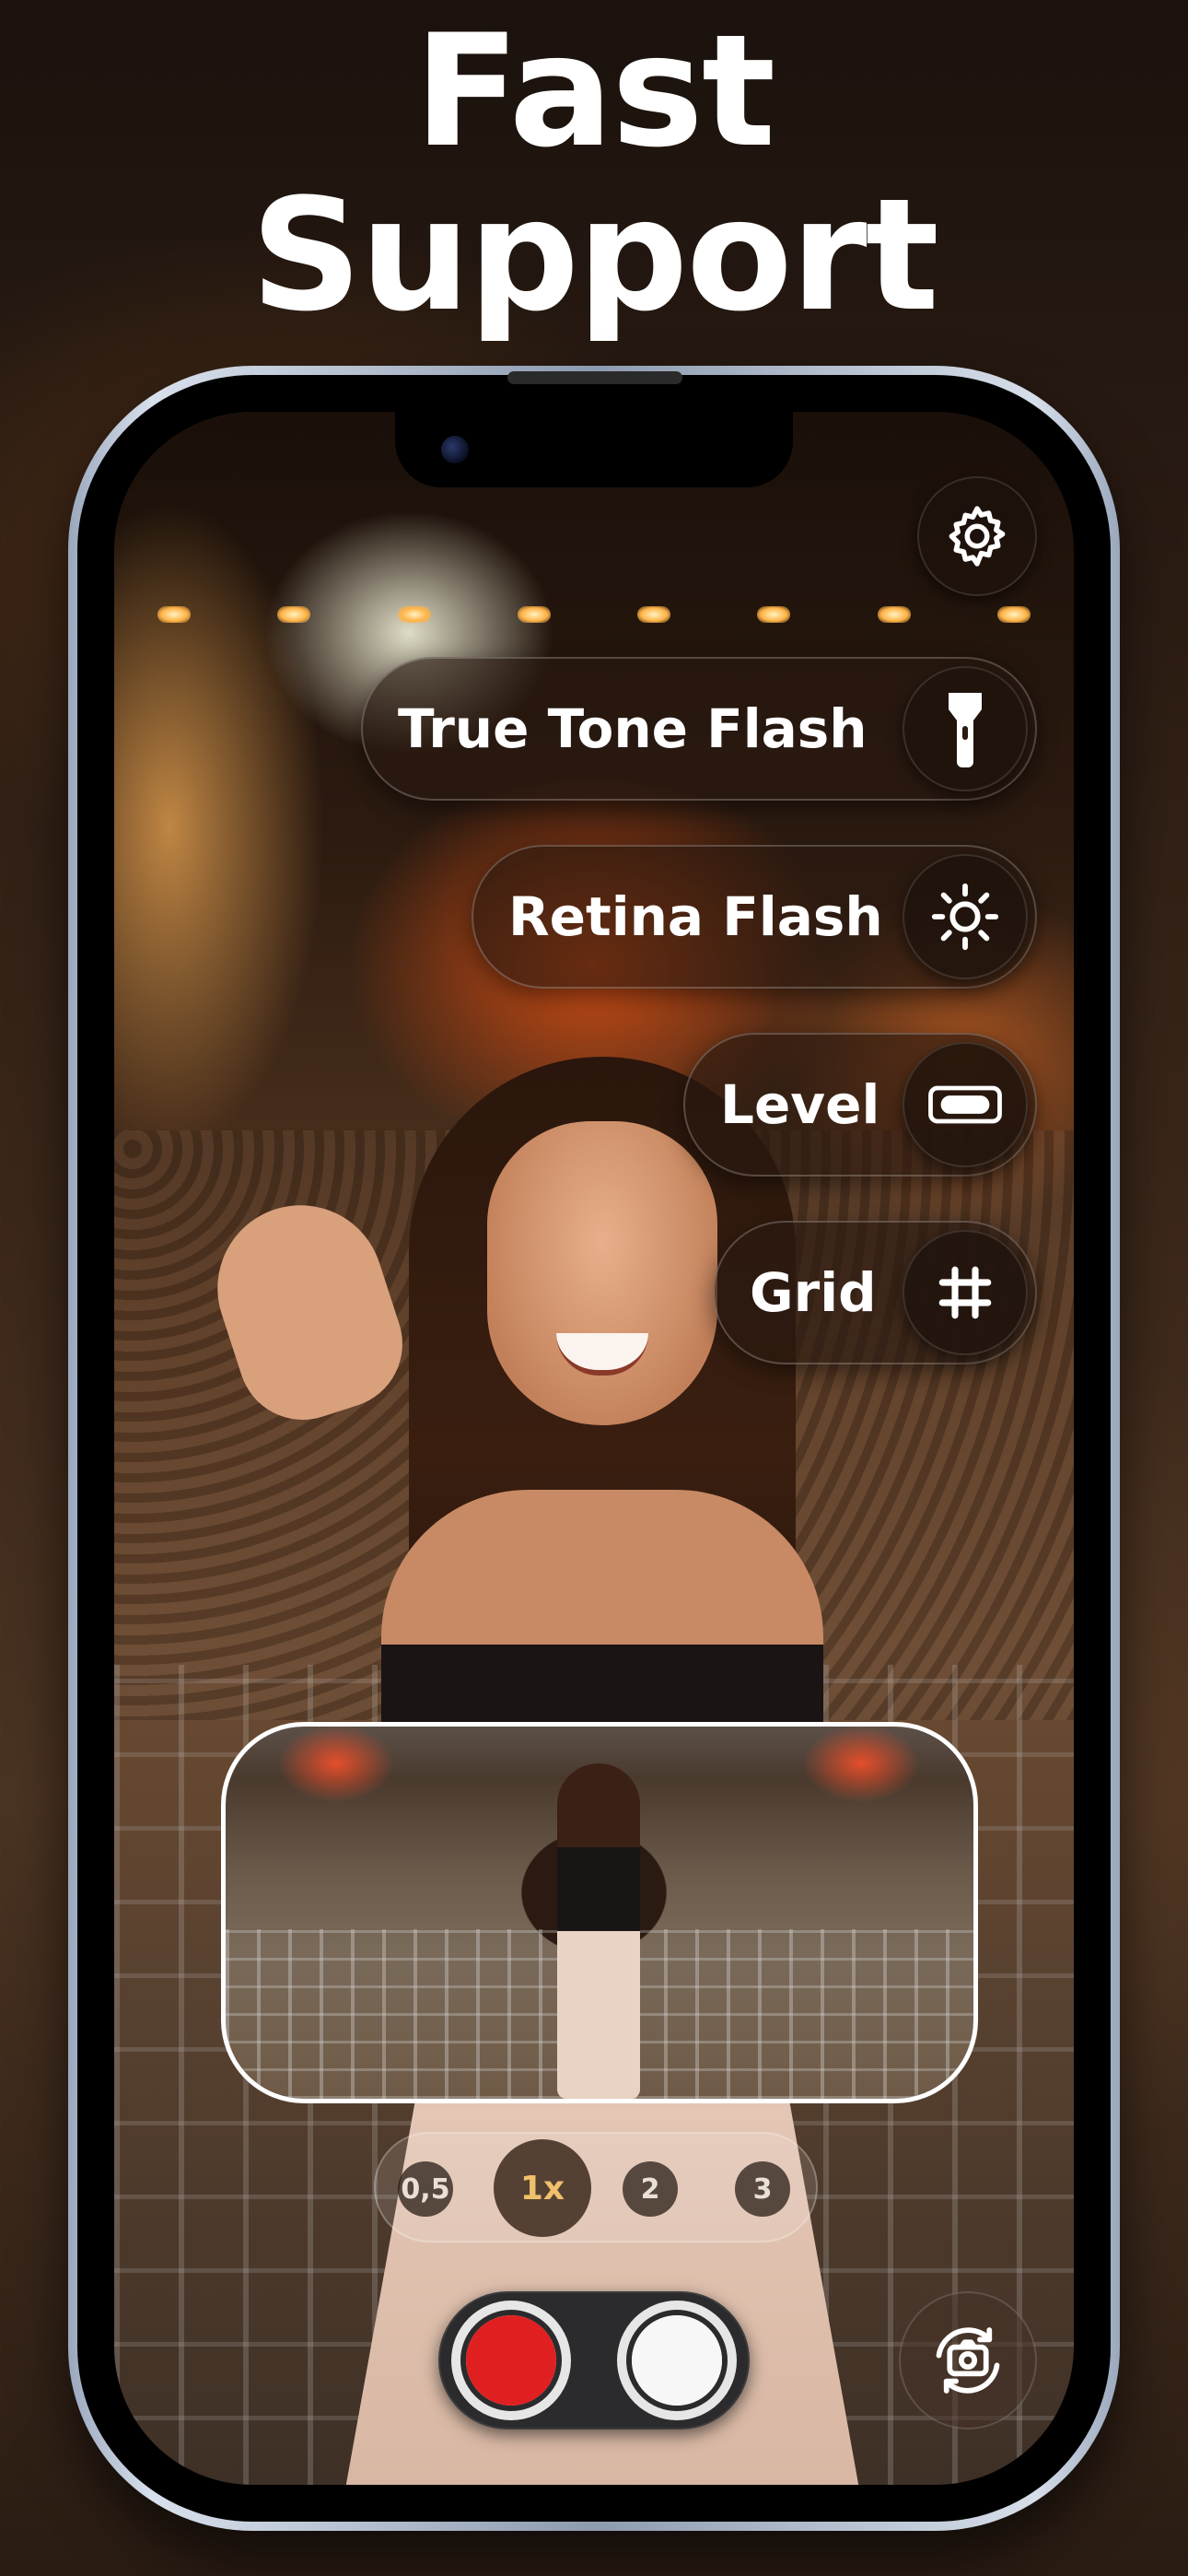  I want to click on dynamic-island, so click(594, 449).